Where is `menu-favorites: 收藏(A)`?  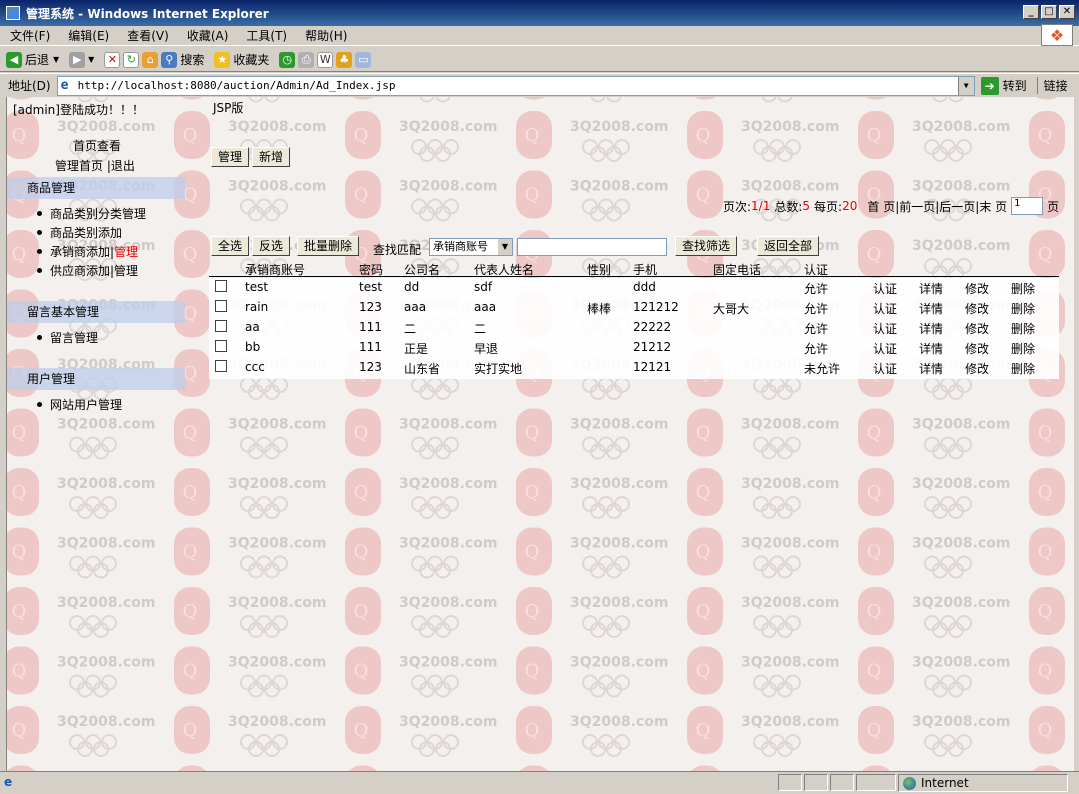 menu-favorites: 收藏(A) is located at coordinates (208, 35).